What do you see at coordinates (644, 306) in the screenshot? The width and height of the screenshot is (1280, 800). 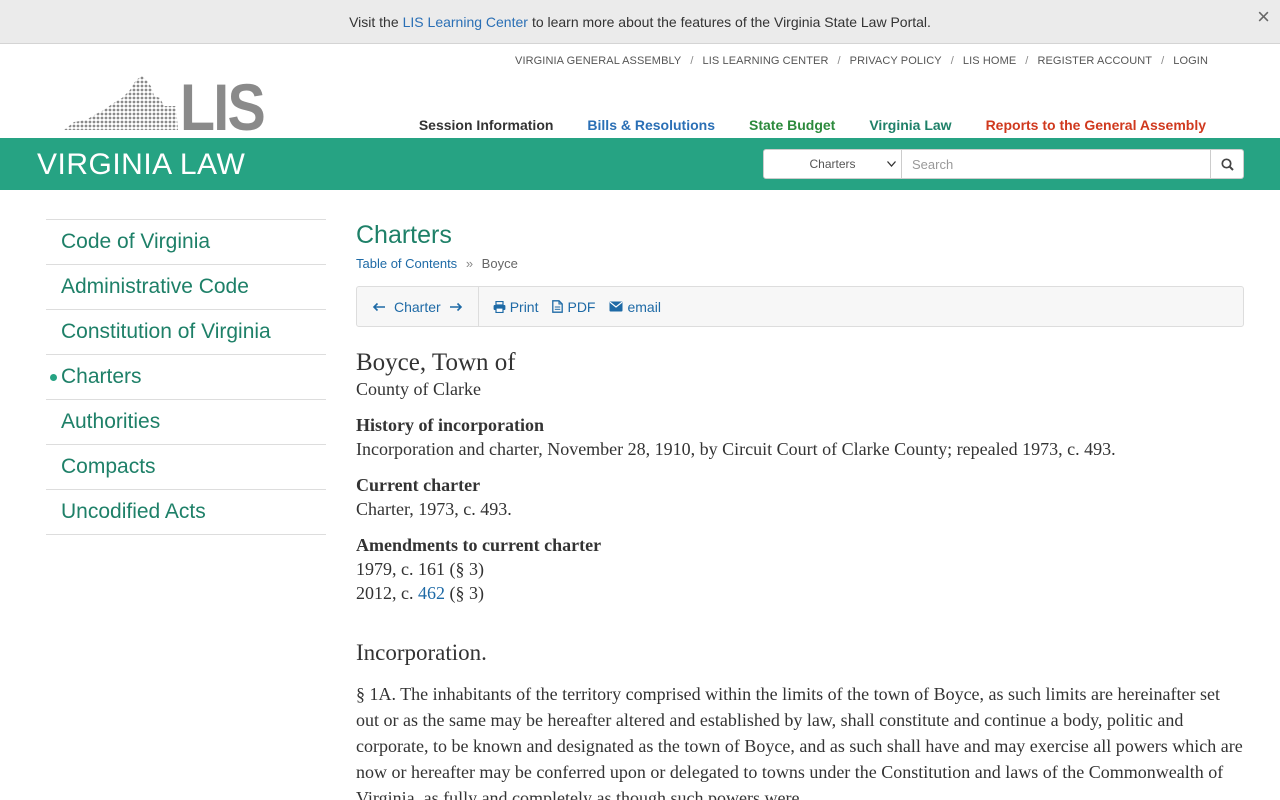 I see `email-label: email` at bounding box center [644, 306].